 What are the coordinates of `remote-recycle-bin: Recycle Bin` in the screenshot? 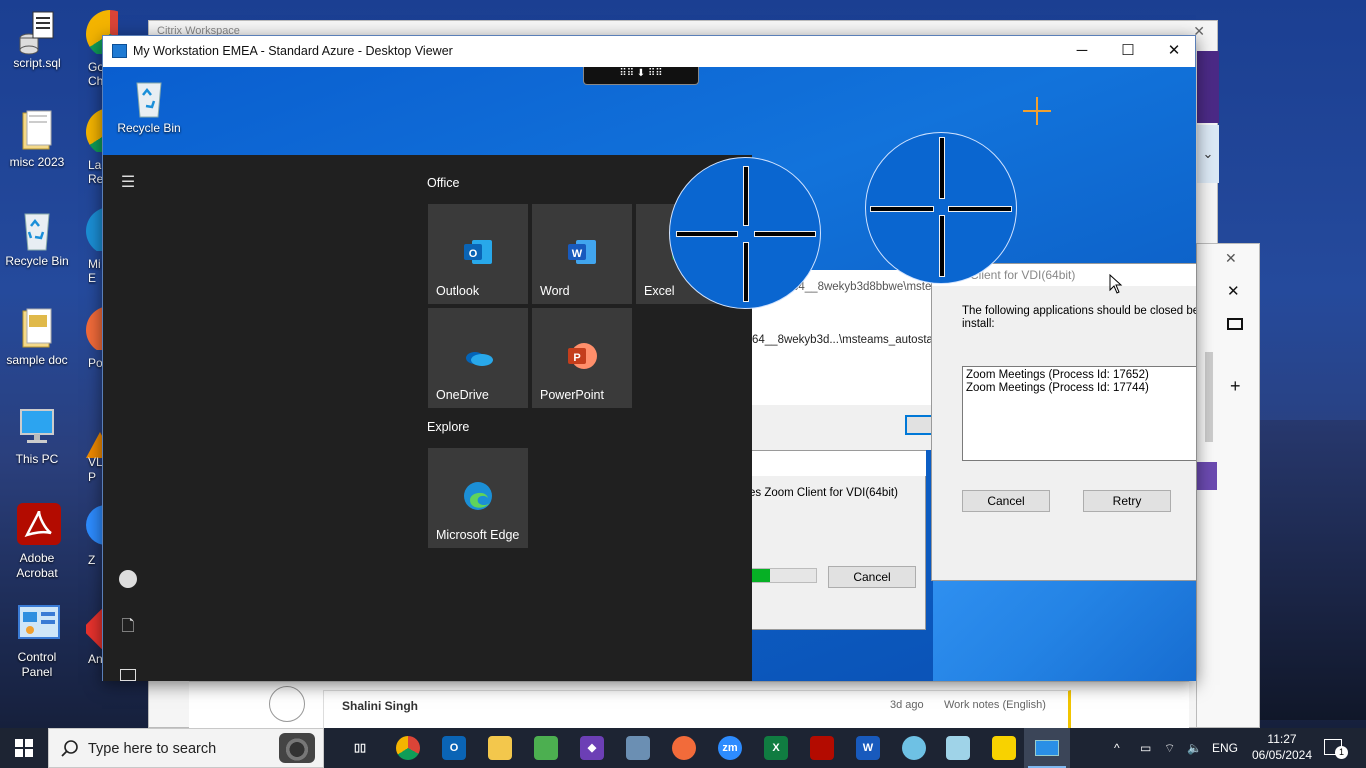 It's located at (149, 107).